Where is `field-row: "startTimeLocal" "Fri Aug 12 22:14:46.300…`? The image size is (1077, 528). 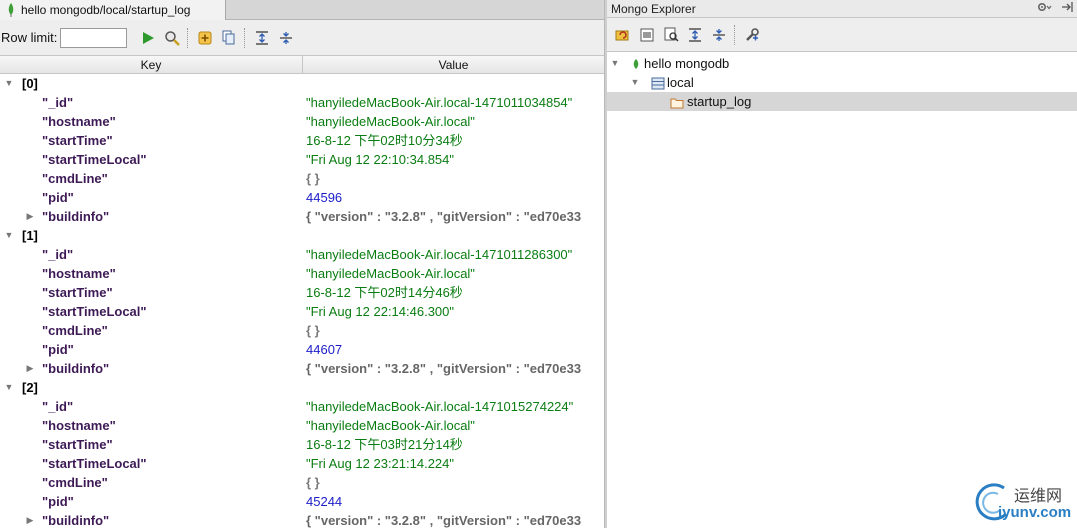
field-row: "startTimeLocal" "Fri Aug 12 22:14:46.300… is located at coordinates (302, 311).